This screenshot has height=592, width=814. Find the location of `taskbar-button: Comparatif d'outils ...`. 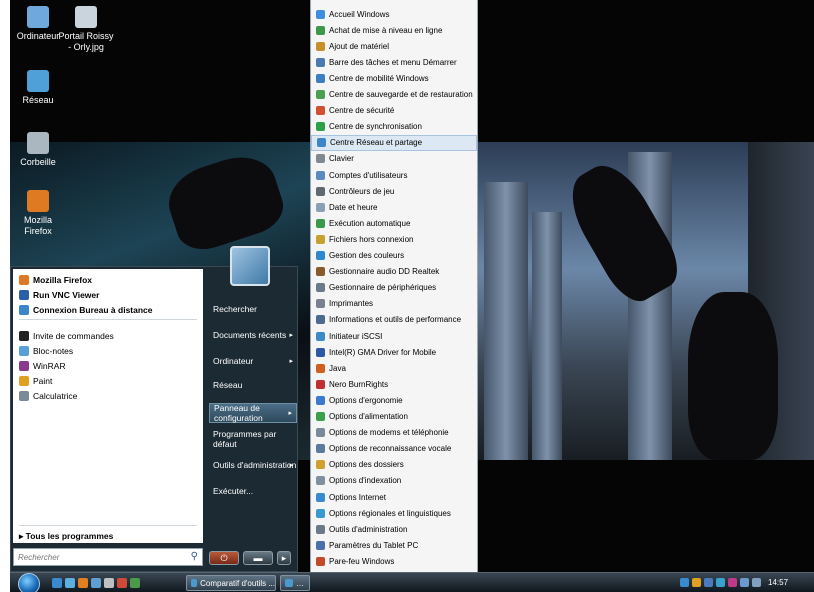

taskbar-button: Comparatif d'outils ... is located at coordinates (231, 583).